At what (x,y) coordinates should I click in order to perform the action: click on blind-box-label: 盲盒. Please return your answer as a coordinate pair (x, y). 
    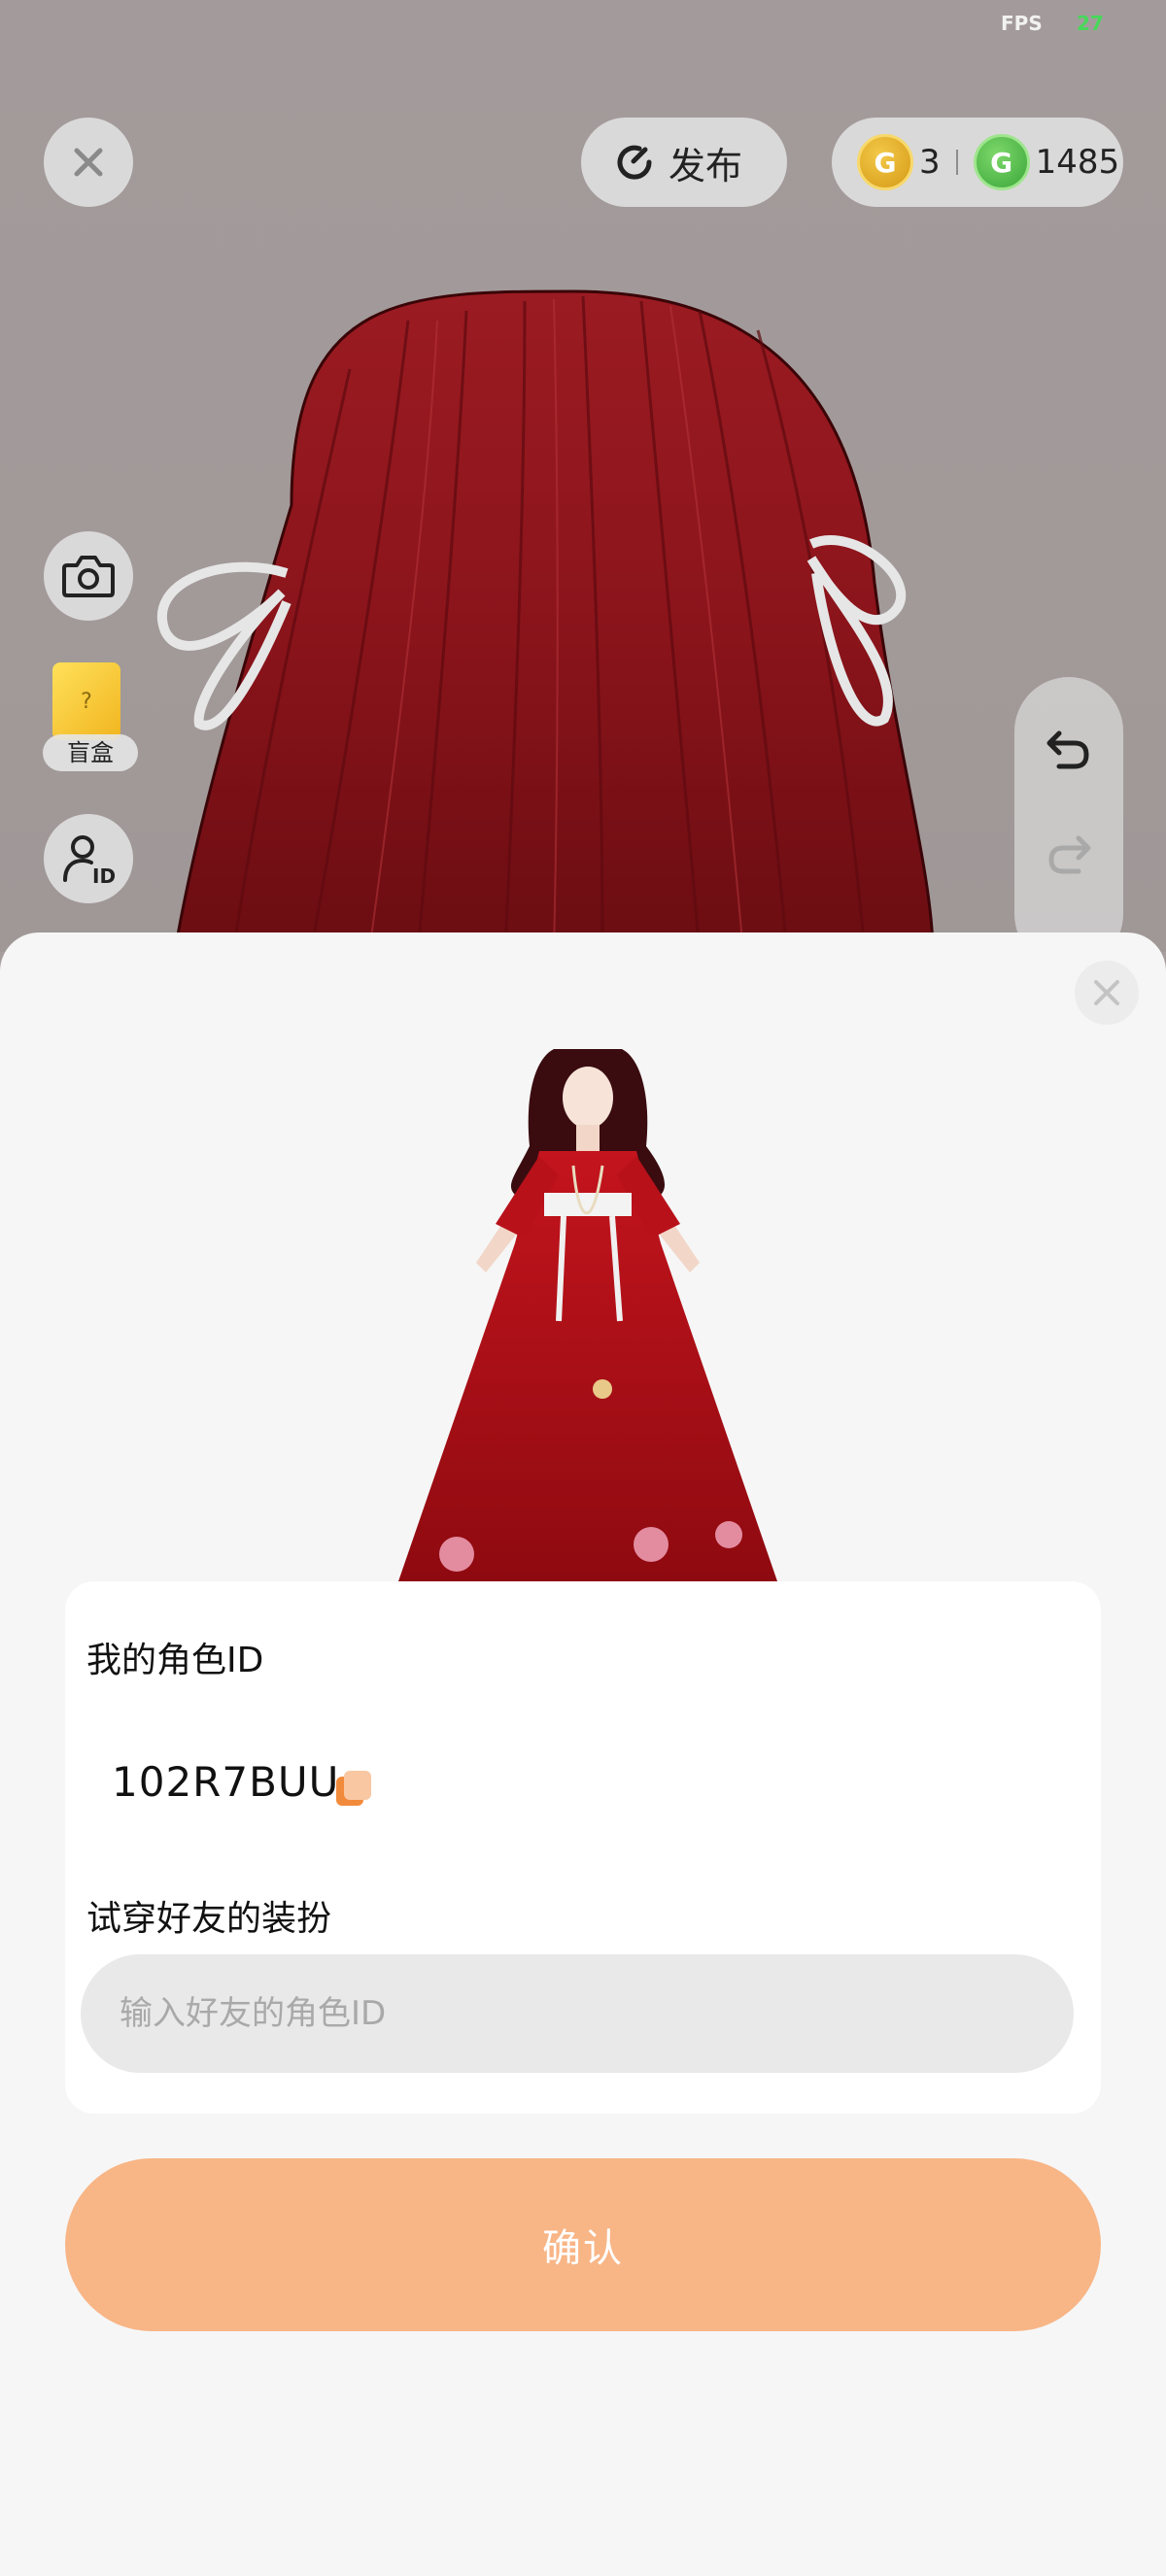
    Looking at the image, I should click on (90, 752).